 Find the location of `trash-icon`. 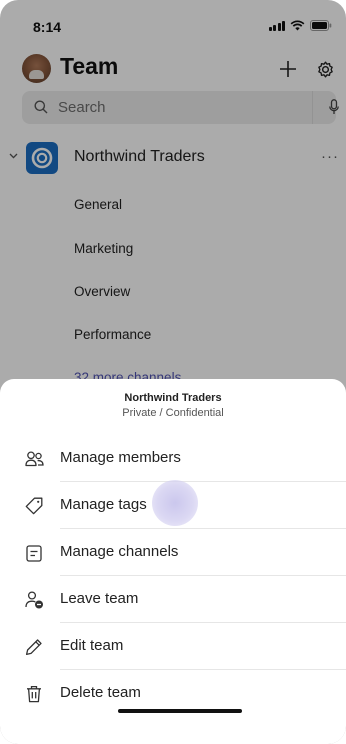

trash-icon is located at coordinates (34, 694).